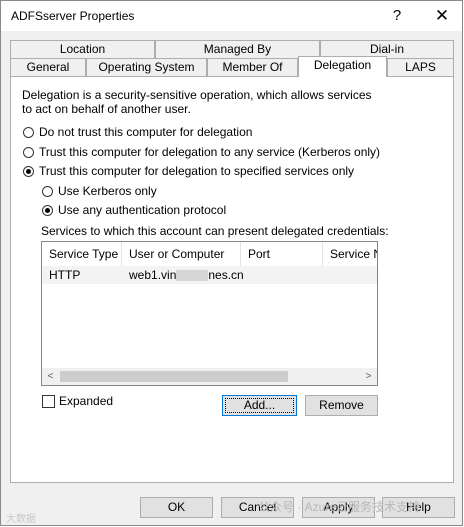  What do you see at coordinates (237, 49) in the screenshot?
I see `tab-managed-by: Managed By` at bounding box center [237, 49].